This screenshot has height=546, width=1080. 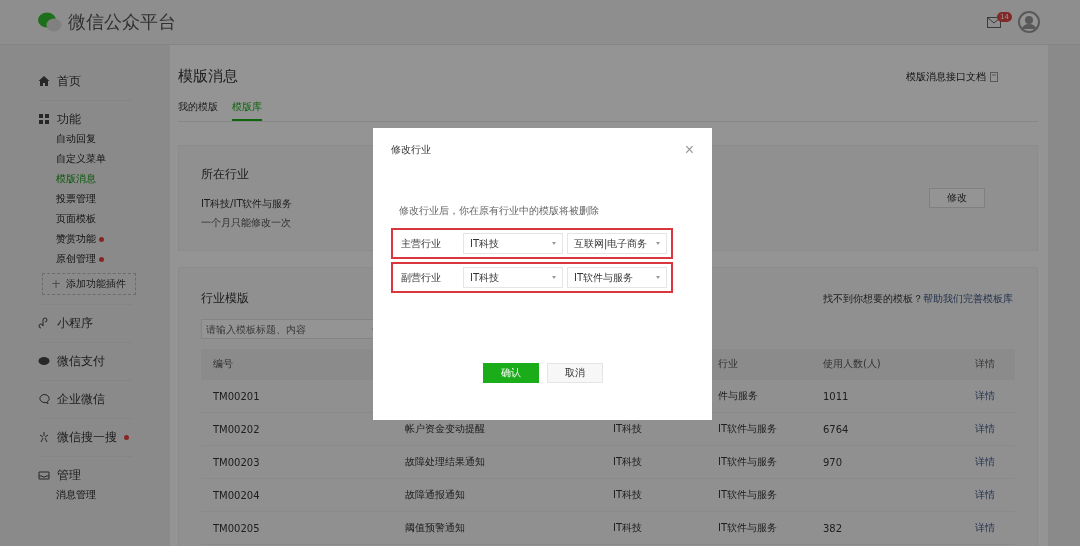 What do you see at coordinates (69, 119) in the screenshot?
I see `sidebar-section: 功能` at bounding box center [69, 119].